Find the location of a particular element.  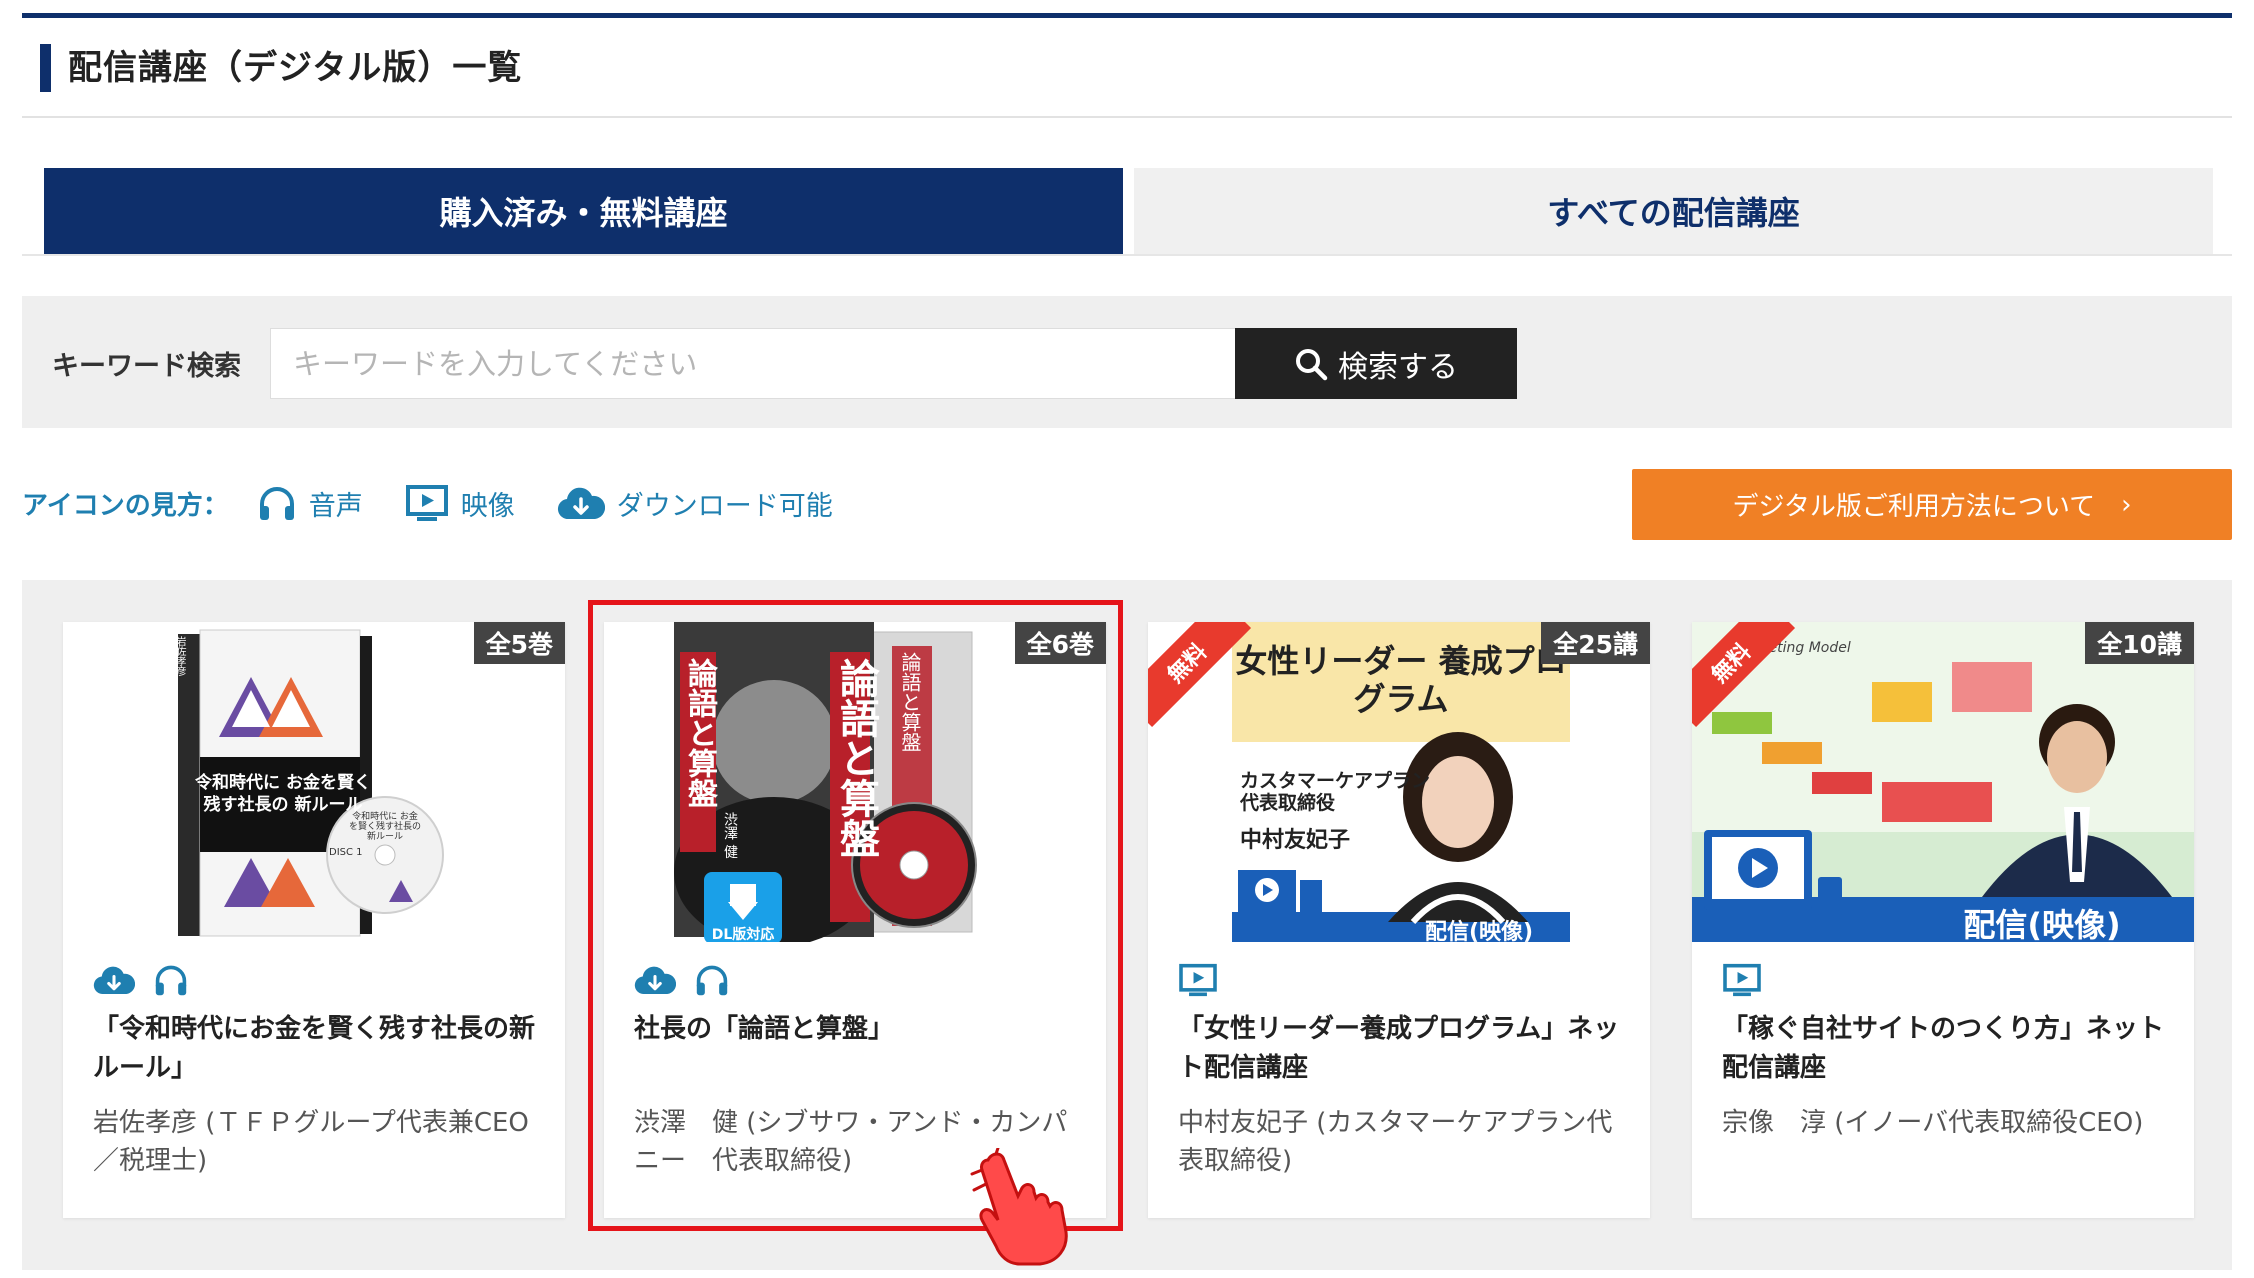

legend-title: アイコンの見方： is located at coordinates (125, 505).